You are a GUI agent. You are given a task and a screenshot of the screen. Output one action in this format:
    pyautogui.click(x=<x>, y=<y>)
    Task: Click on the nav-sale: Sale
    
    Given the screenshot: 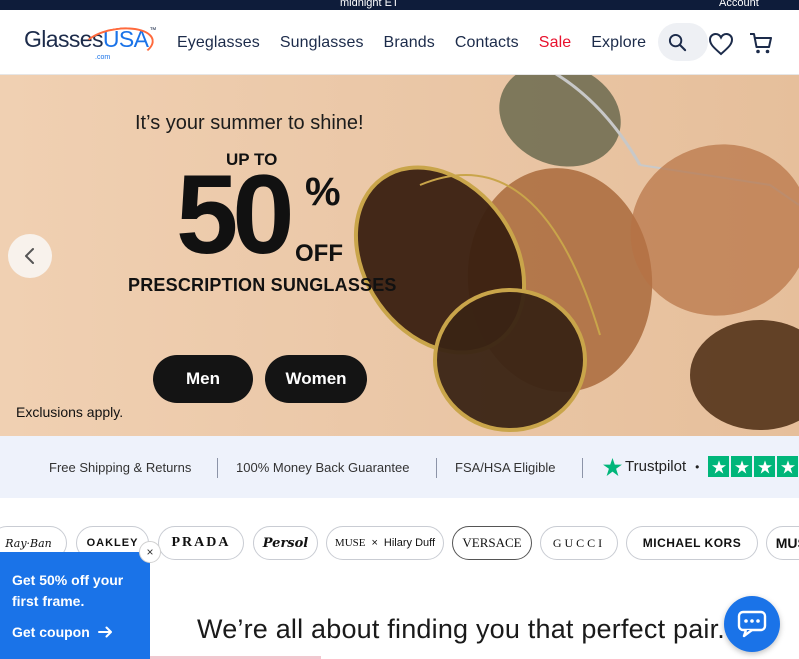 What is the action you would take?
    pyautogui.click(x=555, y=43)
    